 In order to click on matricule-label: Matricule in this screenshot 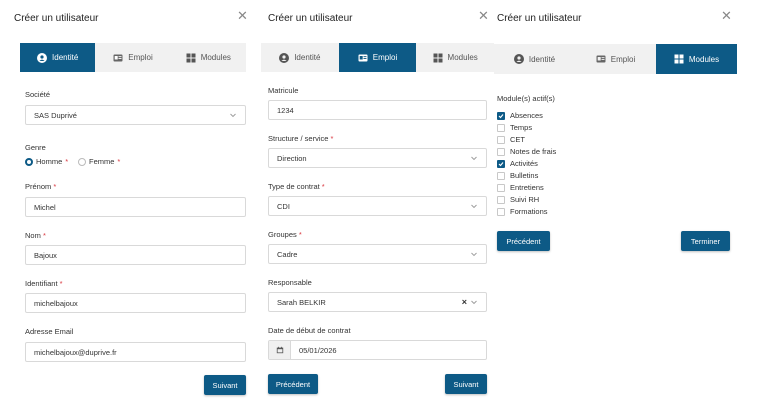, I will do `click(283, 90)`.